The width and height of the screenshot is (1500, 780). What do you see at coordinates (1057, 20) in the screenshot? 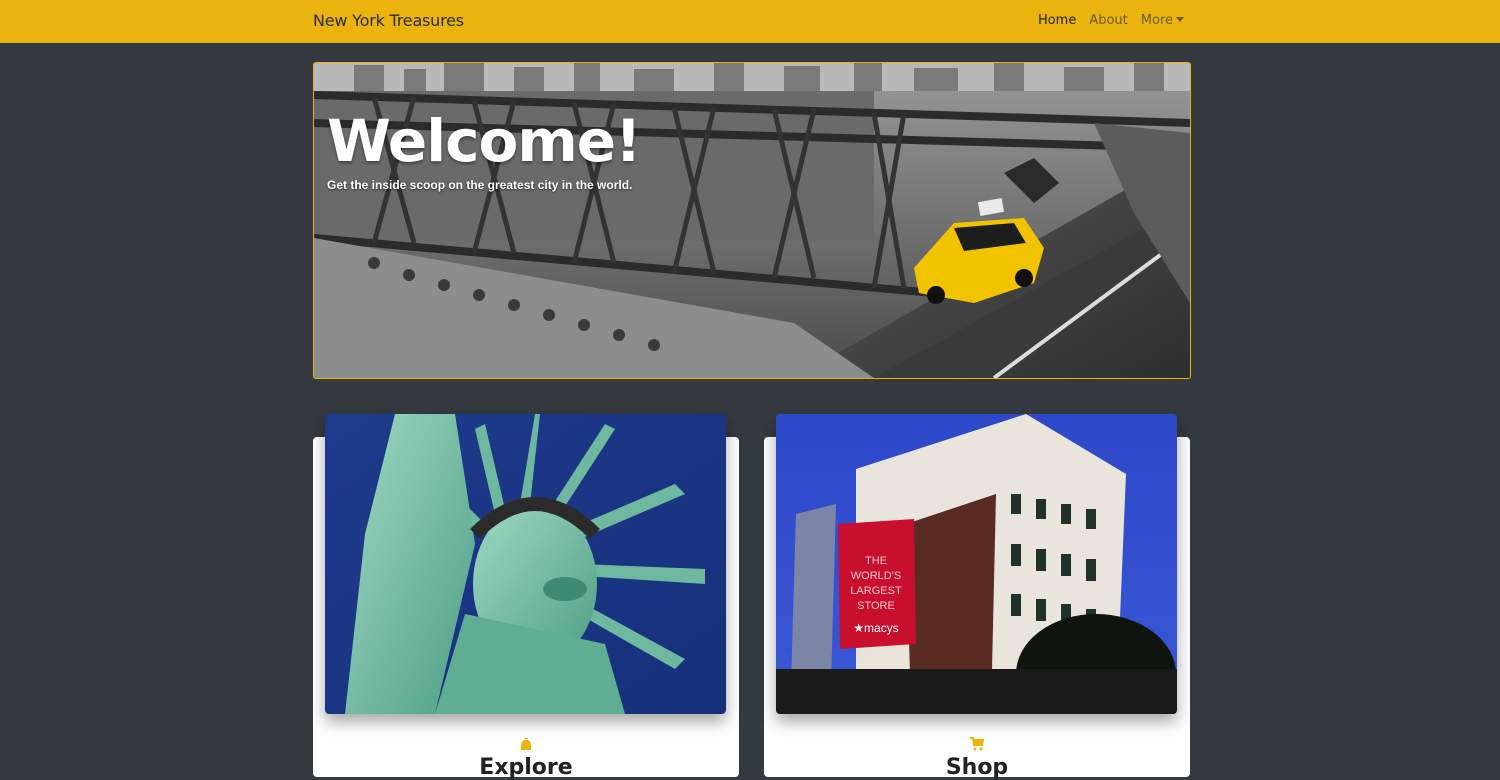
I see `nav-link-home: Home` at bounding box center [1057, 20].